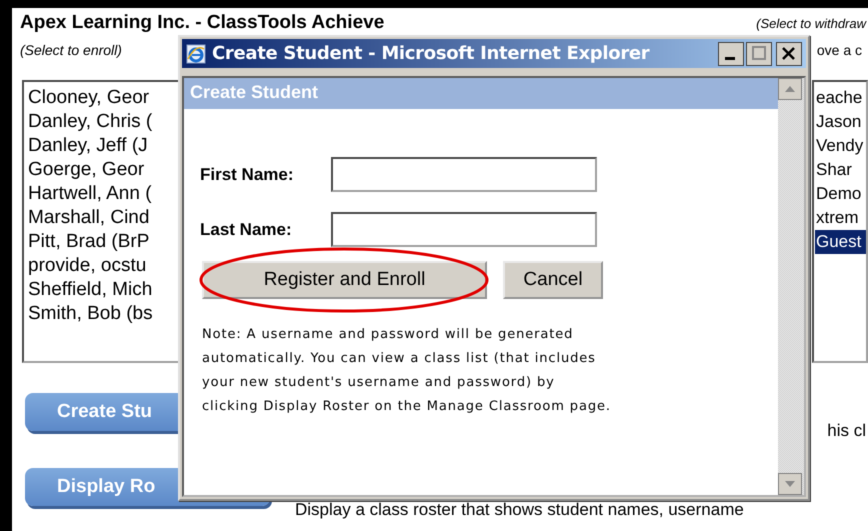 This screenshot has height=531, width=868. Describe the element at coordinates (431, 53) in the screenshot. I see `window-title: Create Student - Microsoft Internet Explorer` at that location.